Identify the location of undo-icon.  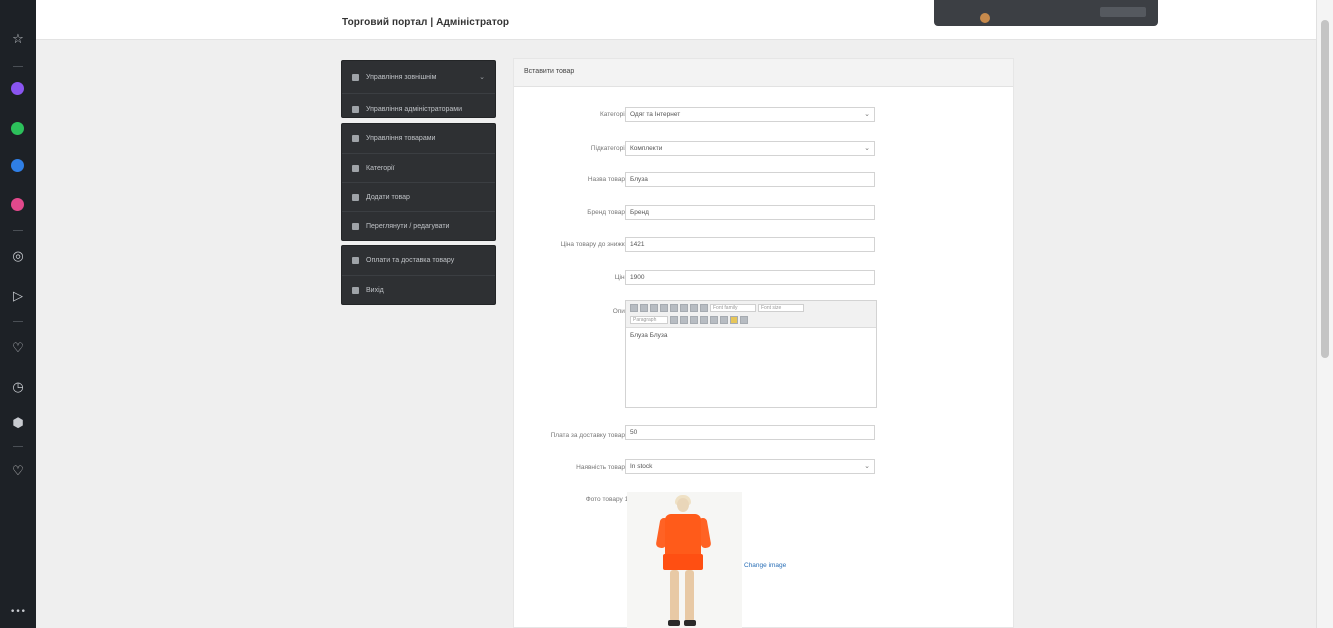
(674, 320).